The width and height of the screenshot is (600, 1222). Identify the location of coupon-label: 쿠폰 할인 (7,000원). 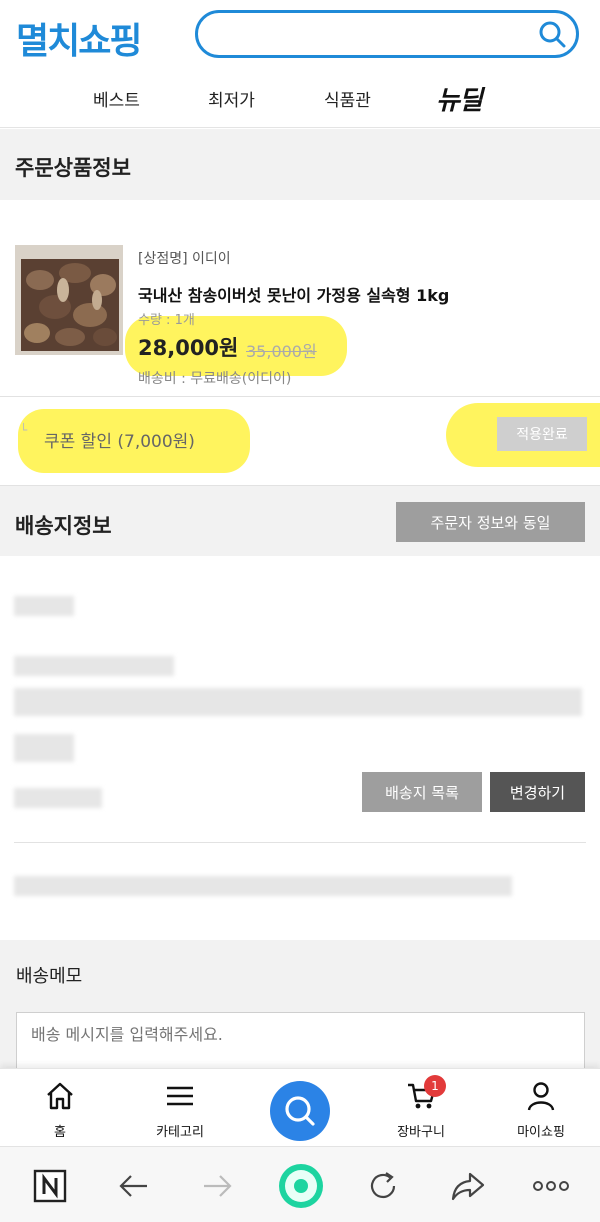
(119, 442).